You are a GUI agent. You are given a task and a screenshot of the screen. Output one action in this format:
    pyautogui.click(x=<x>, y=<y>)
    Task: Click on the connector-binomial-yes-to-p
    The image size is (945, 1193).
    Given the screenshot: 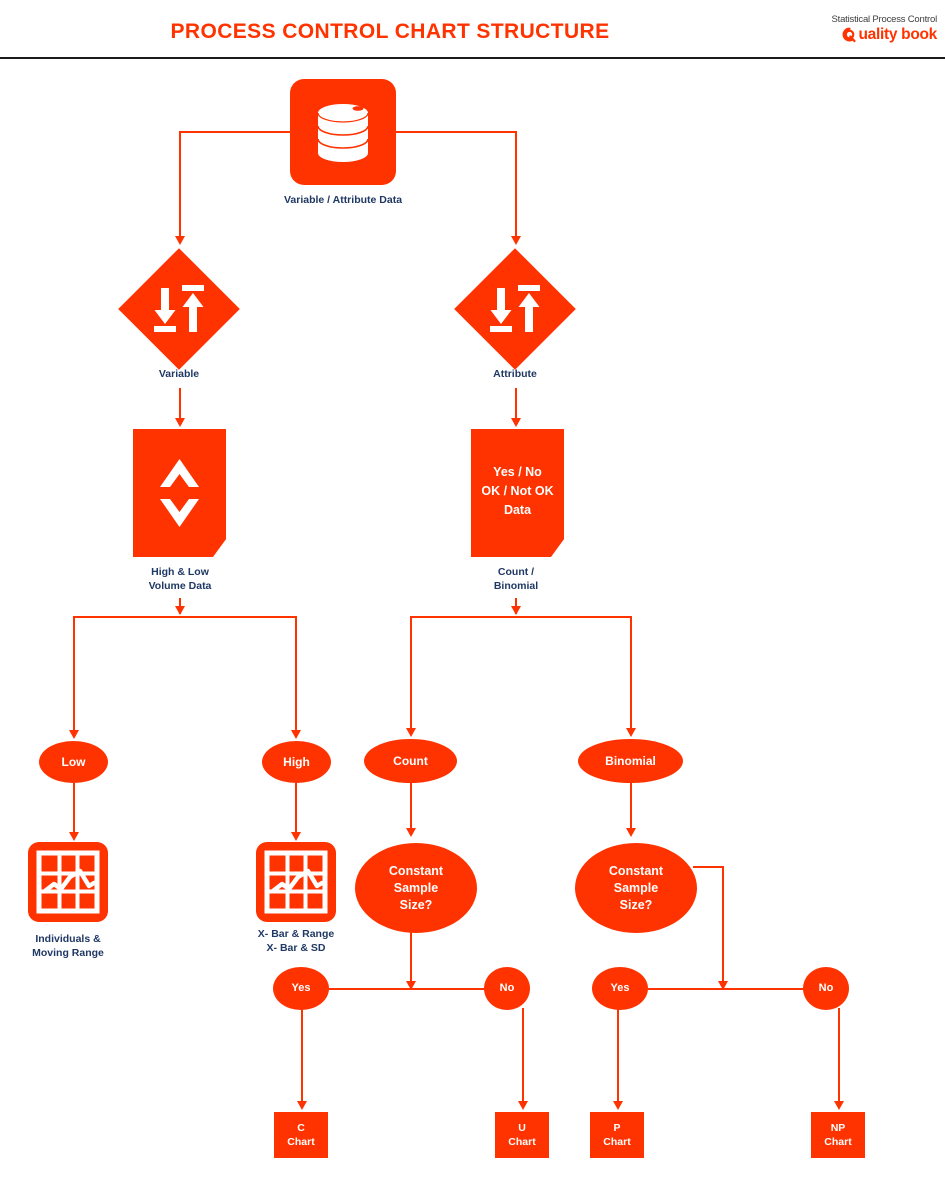 What is the action you would take?
    pyautogui.click(x=618, y=1056)
    